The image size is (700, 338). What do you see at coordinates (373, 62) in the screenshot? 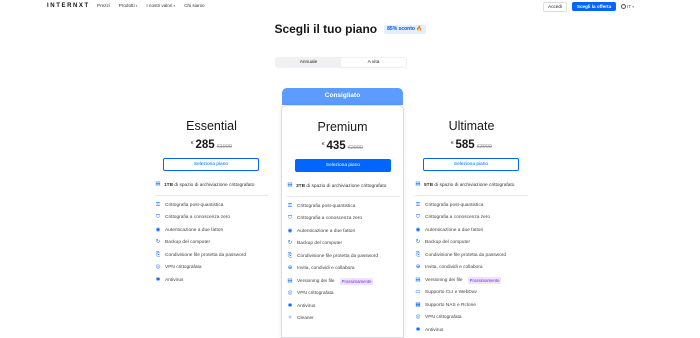
I see `toggle-lifetime: A vita` at bounding box center [373, 62].